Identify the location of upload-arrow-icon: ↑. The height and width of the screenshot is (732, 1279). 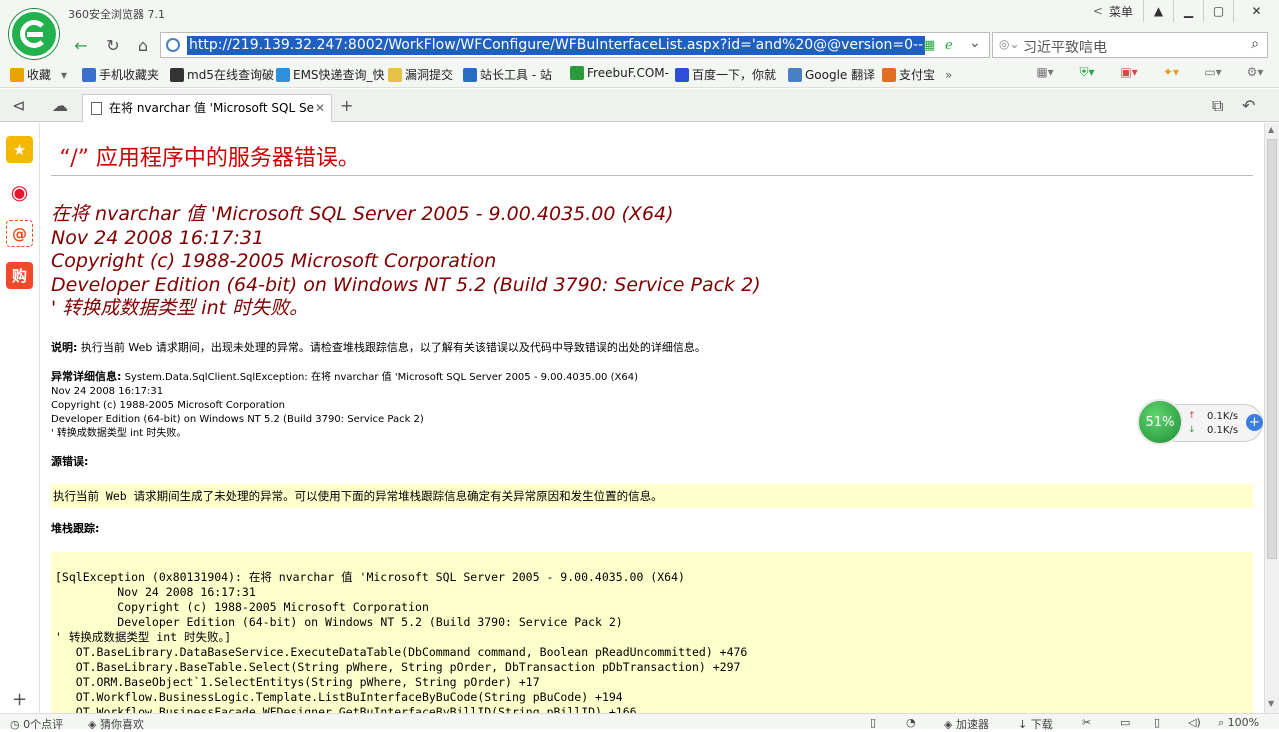
(1192, 416).